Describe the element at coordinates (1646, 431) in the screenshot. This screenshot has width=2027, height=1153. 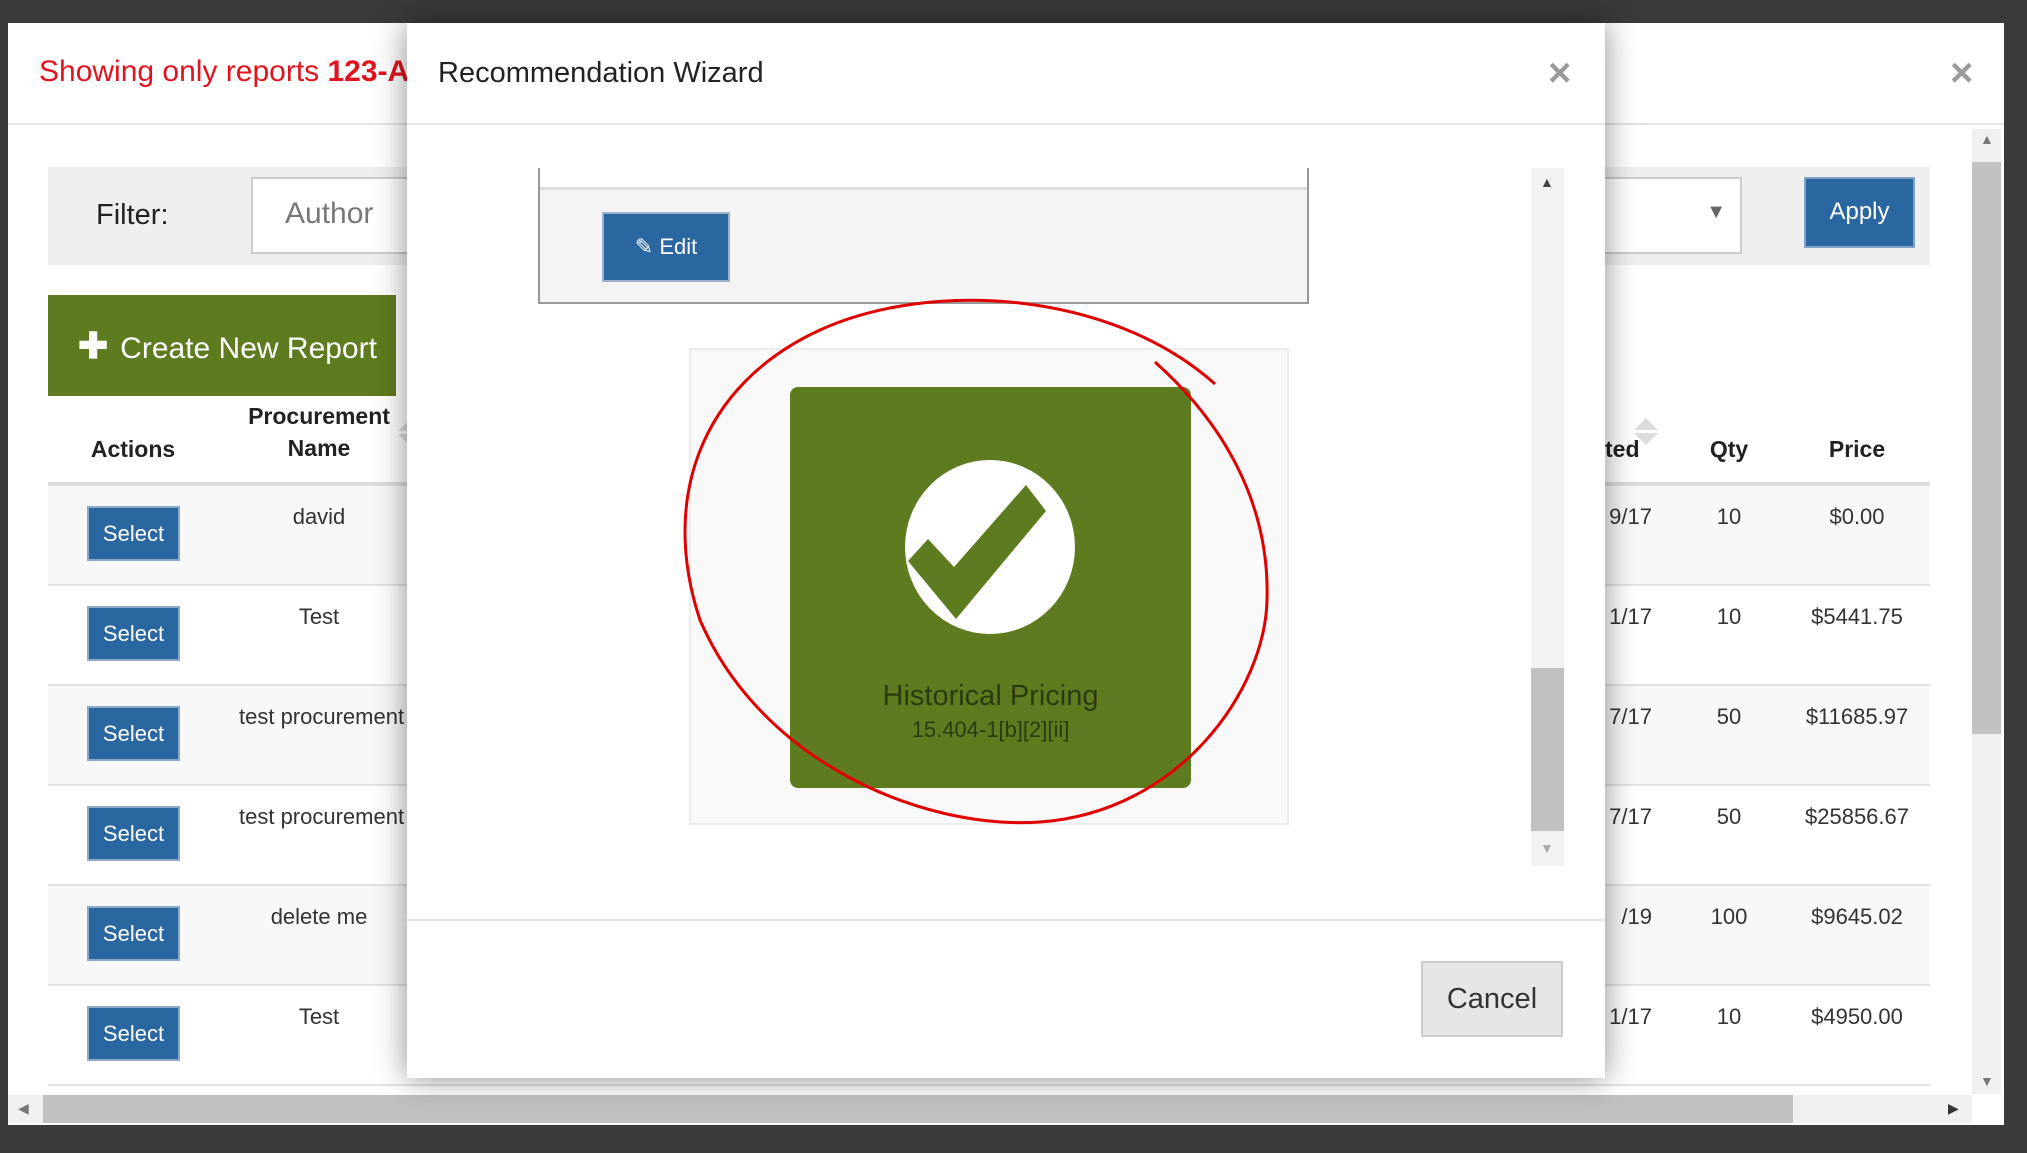
I see `sort-icon` at that location.